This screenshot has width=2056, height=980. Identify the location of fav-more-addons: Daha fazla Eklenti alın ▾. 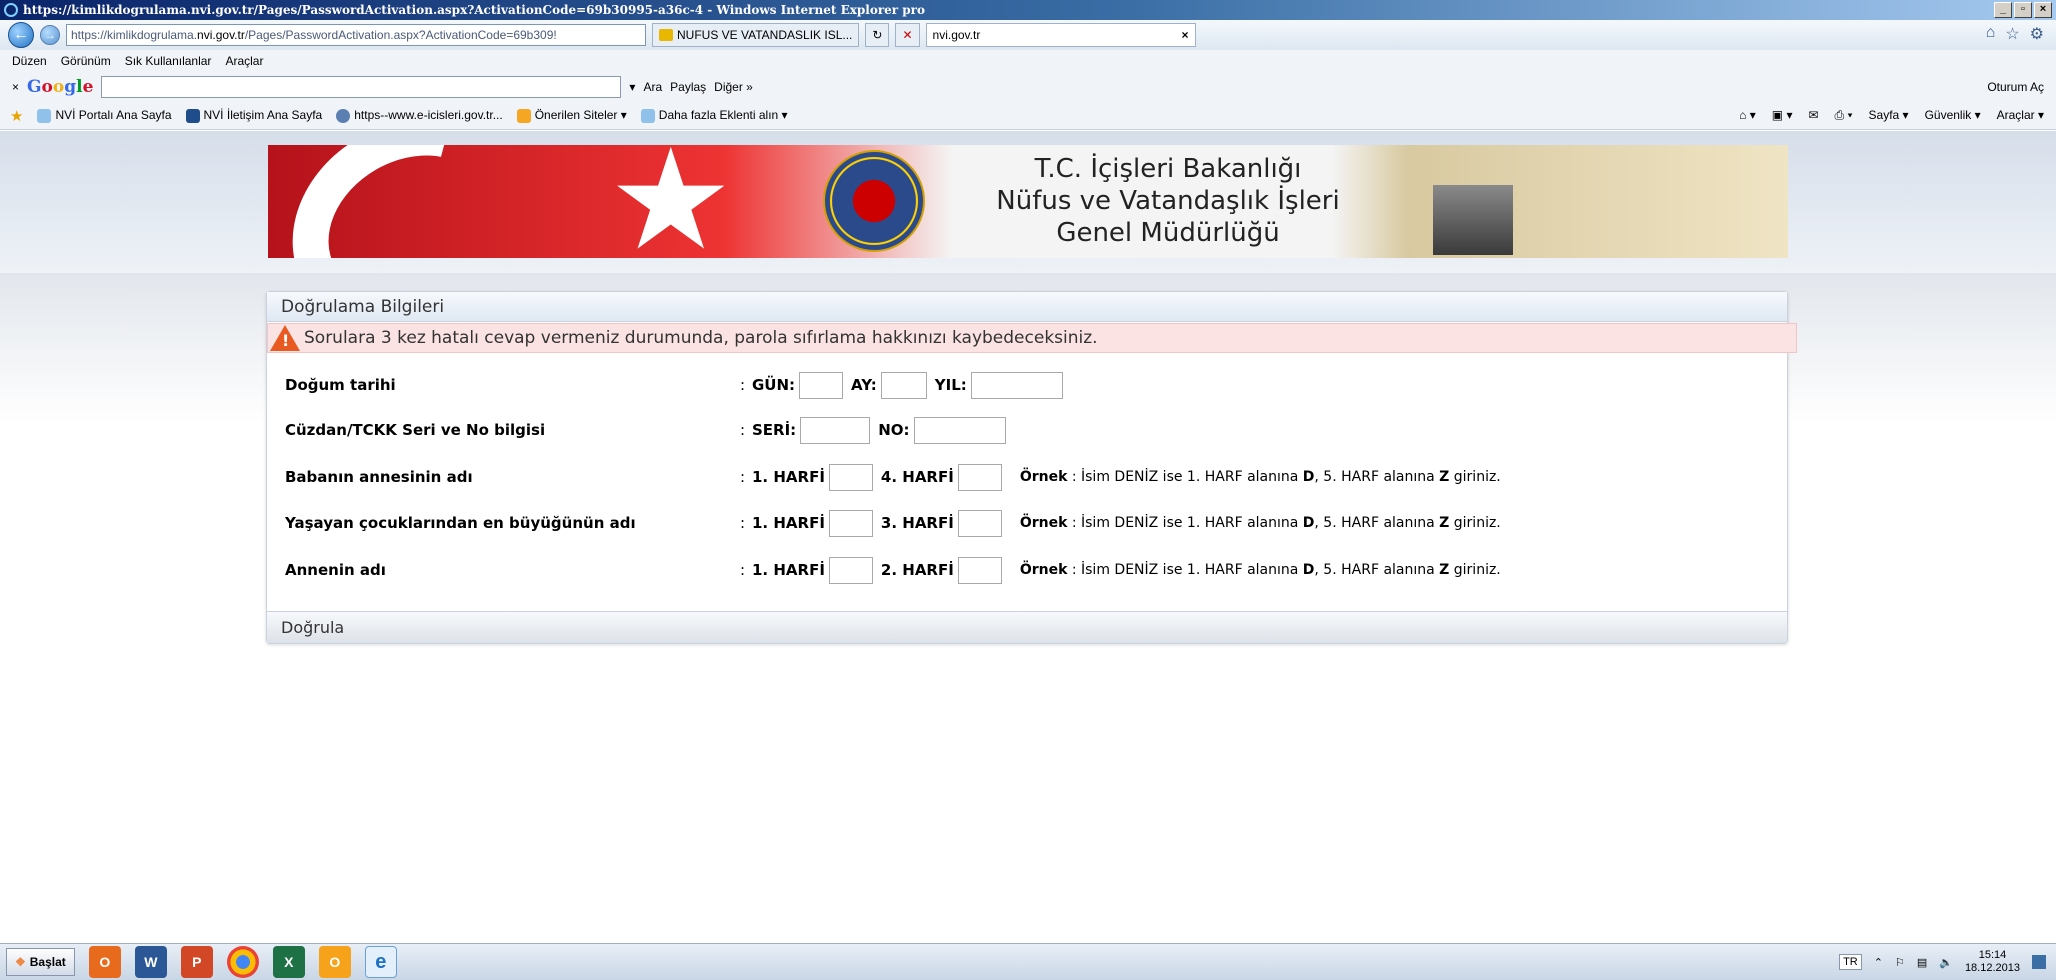
(714, 115).